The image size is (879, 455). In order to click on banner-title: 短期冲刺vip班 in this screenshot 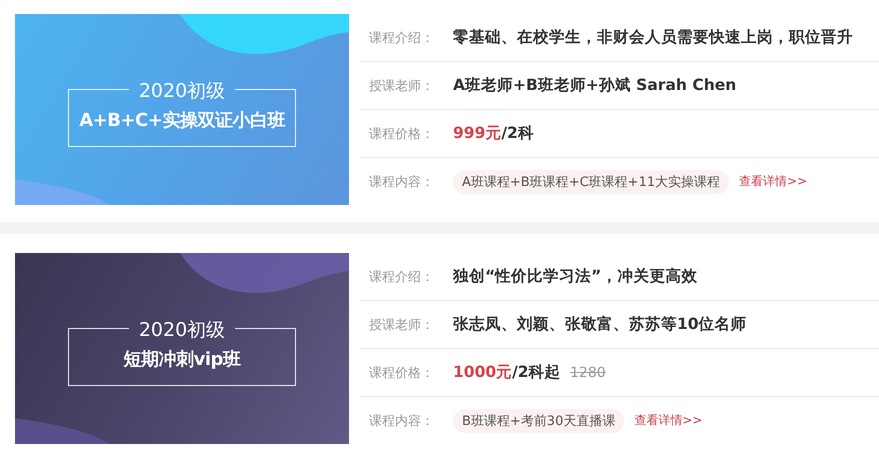, I will do `click(182, 359)`.